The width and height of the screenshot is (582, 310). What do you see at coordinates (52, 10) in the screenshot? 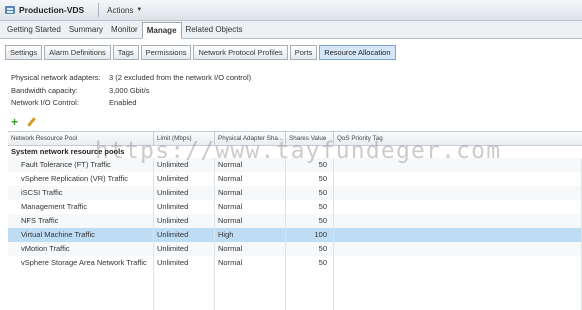
I see `window-title: Production-VDS` at bounding box center [52, 10].